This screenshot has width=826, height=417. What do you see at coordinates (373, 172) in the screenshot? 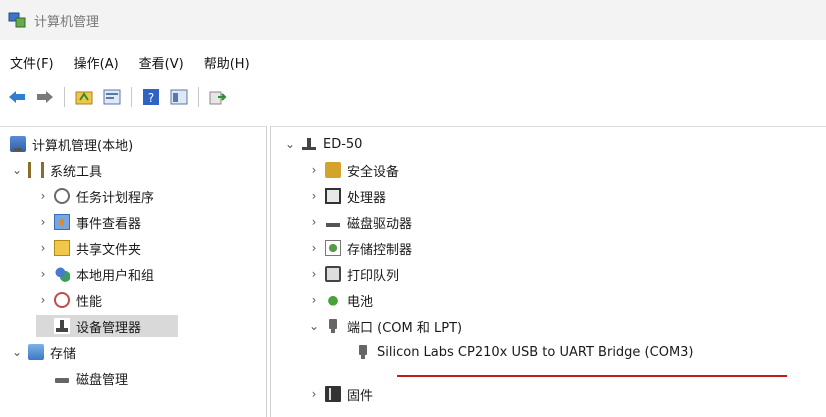
I see `device-category-label: 安全设备` at bounding box center [373, 172].